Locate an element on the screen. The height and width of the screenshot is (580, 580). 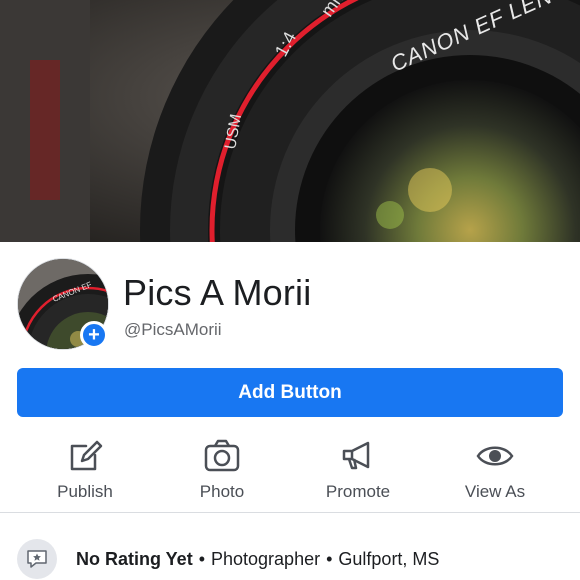
photo-label: Photo is located at coordinates (222, 491).